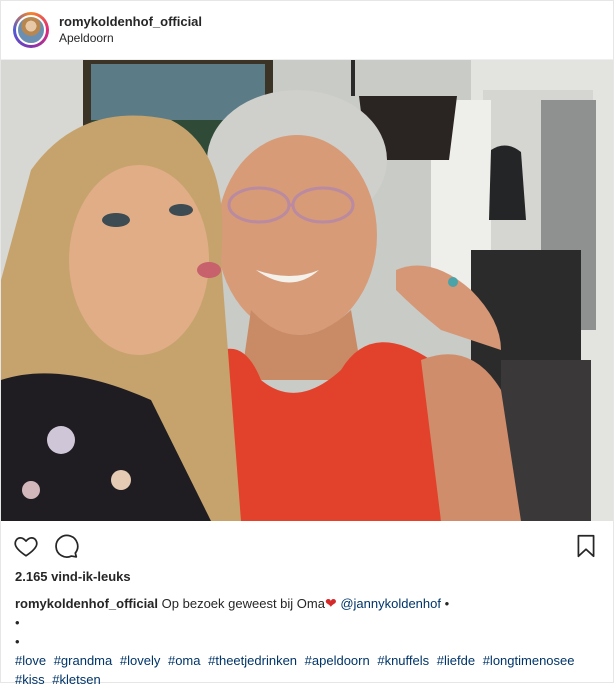  Describe the element at coordinates (307, 546) in the screenshot. I see `post-actions` at that location.